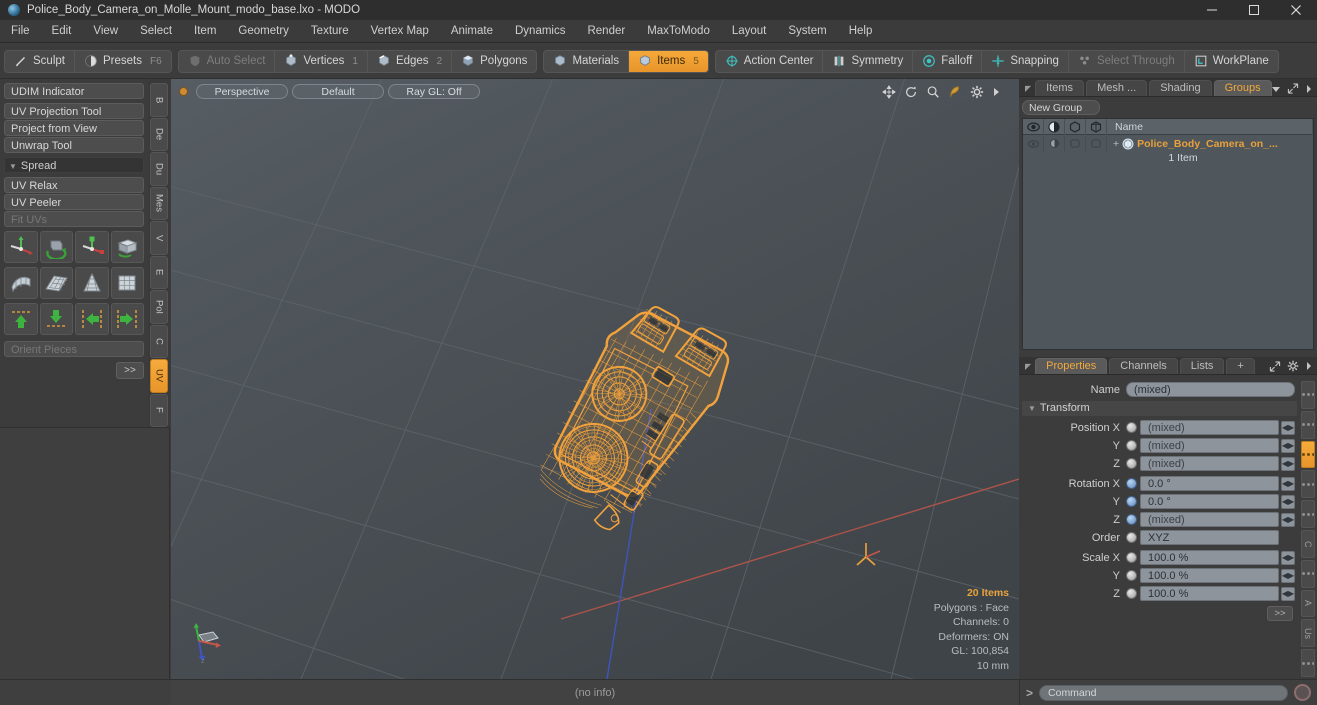  What do you see at coordinates (1288, 519) in the screenshot?
I see `spinner-rotation-z: ◀▶` at bounding box center [1288, 519].